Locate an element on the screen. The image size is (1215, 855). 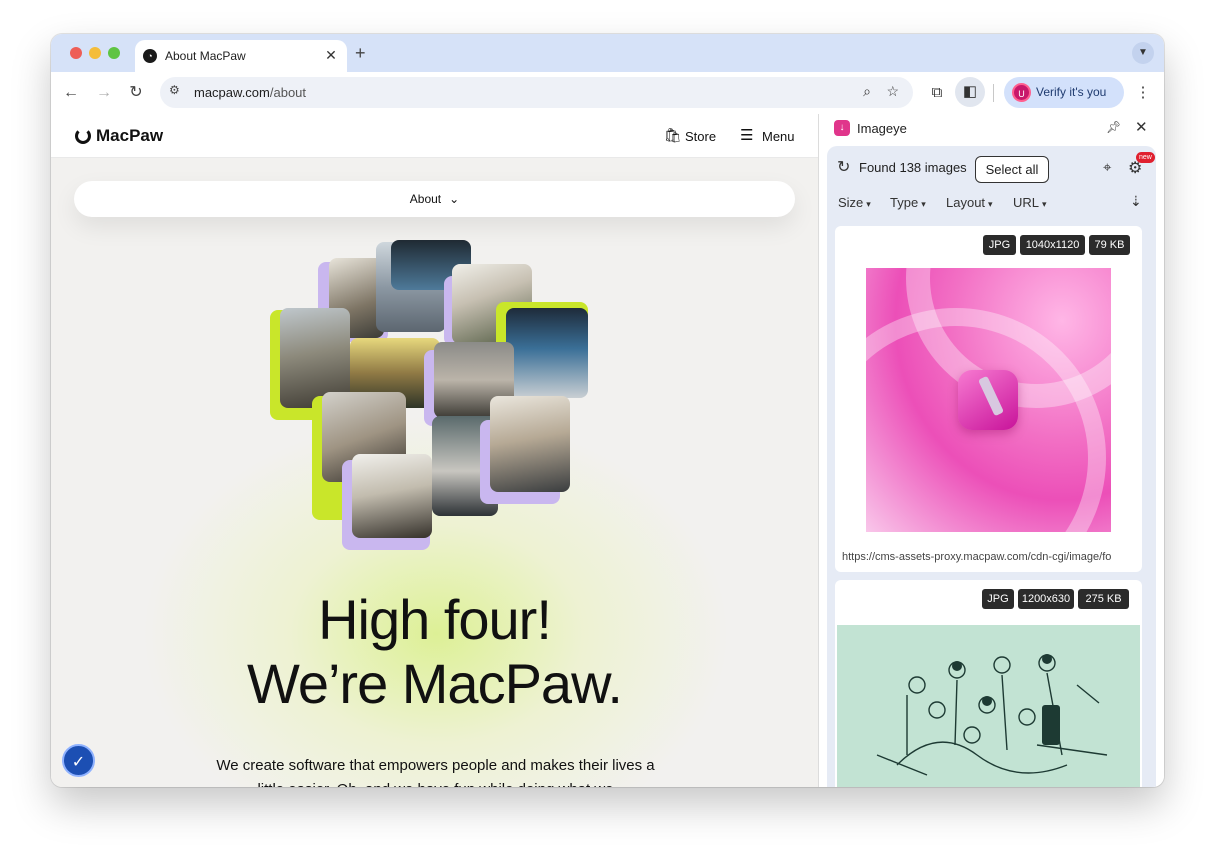
macpaw-logo: MacPaw is located at coordinates (129, 136).